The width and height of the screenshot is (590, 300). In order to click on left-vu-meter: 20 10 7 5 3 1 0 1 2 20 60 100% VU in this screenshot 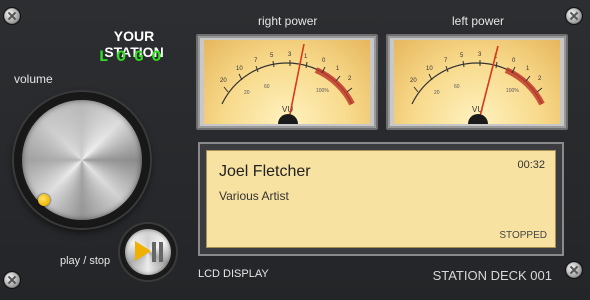, I will do `click(477, 82)`.